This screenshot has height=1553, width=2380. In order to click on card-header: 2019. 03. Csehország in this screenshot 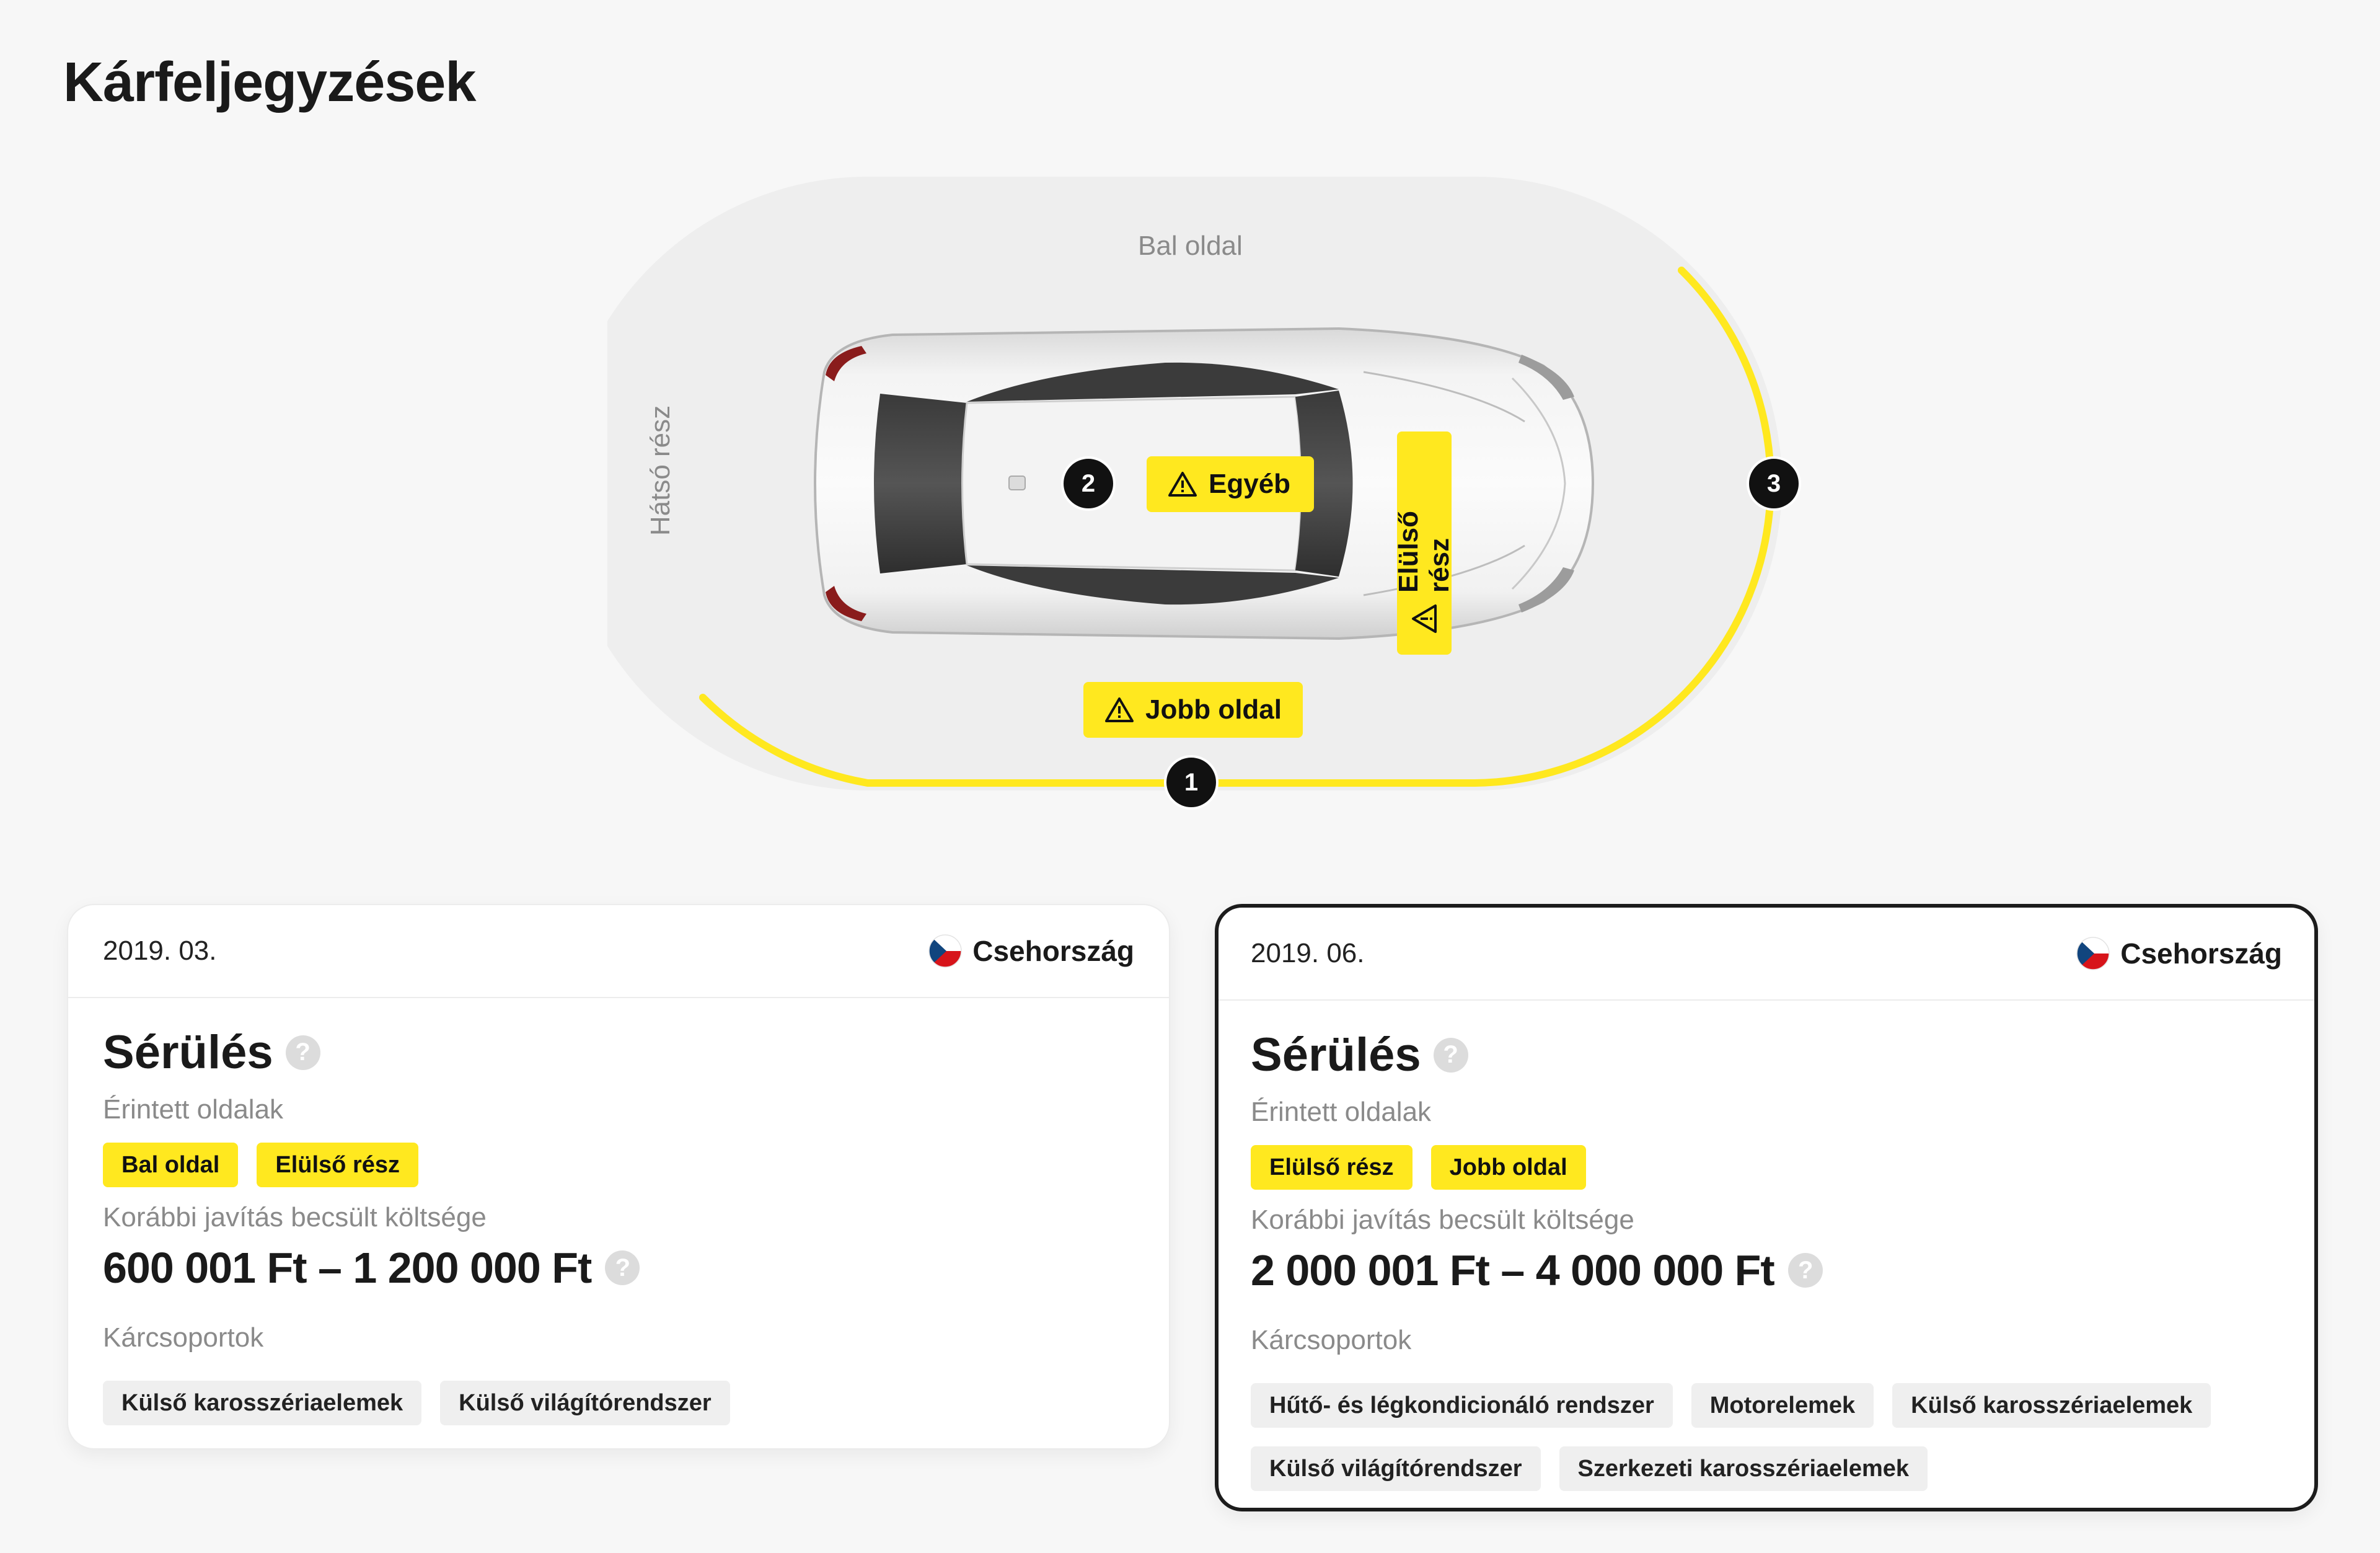, I will do `click(618, 951)`.